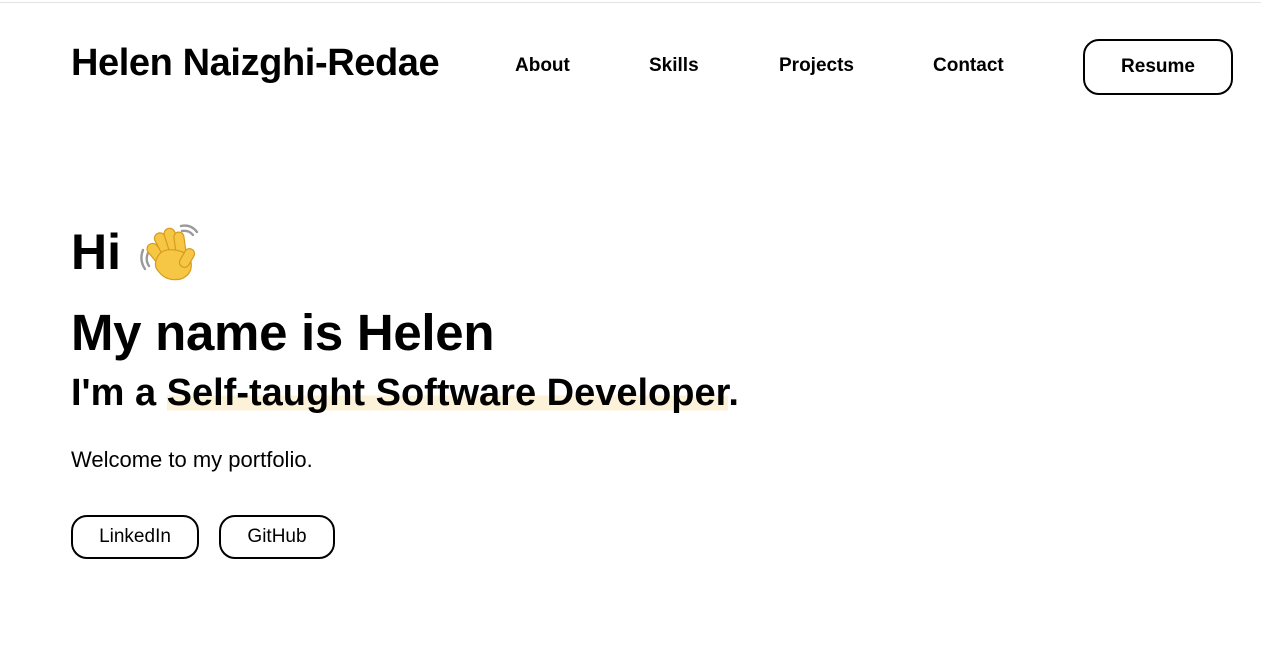 The width and height of the screenshot is (1261, 669). Describe the element at coordinates (169, 252) in the screenshot. I see `waving-hand-icon` at that location.